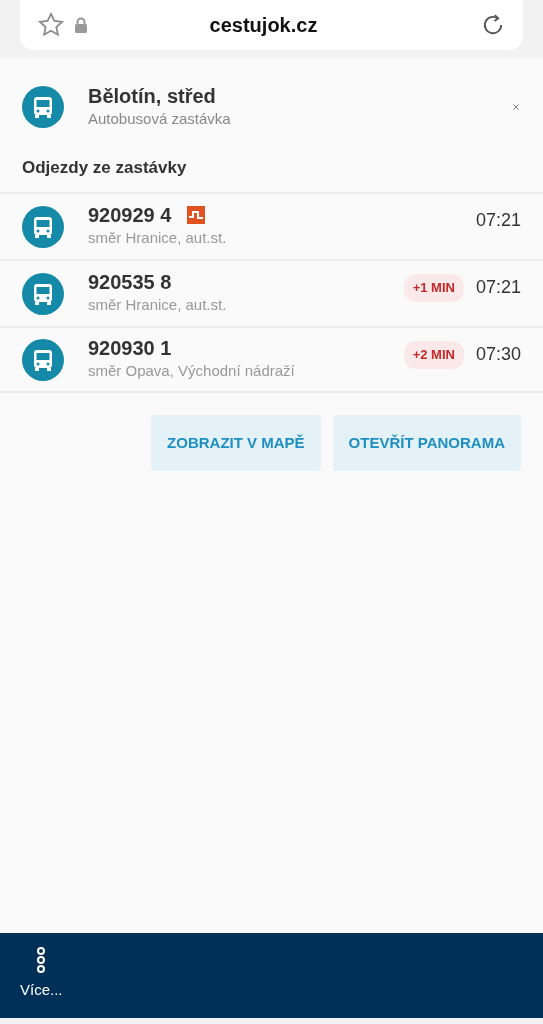 Image resolution: width=543 pixels, height=1024 pixels. Describe the element at coordinates (152, 96) in the screenshot. I see `stop-name: Bělotín, střed` at that location.